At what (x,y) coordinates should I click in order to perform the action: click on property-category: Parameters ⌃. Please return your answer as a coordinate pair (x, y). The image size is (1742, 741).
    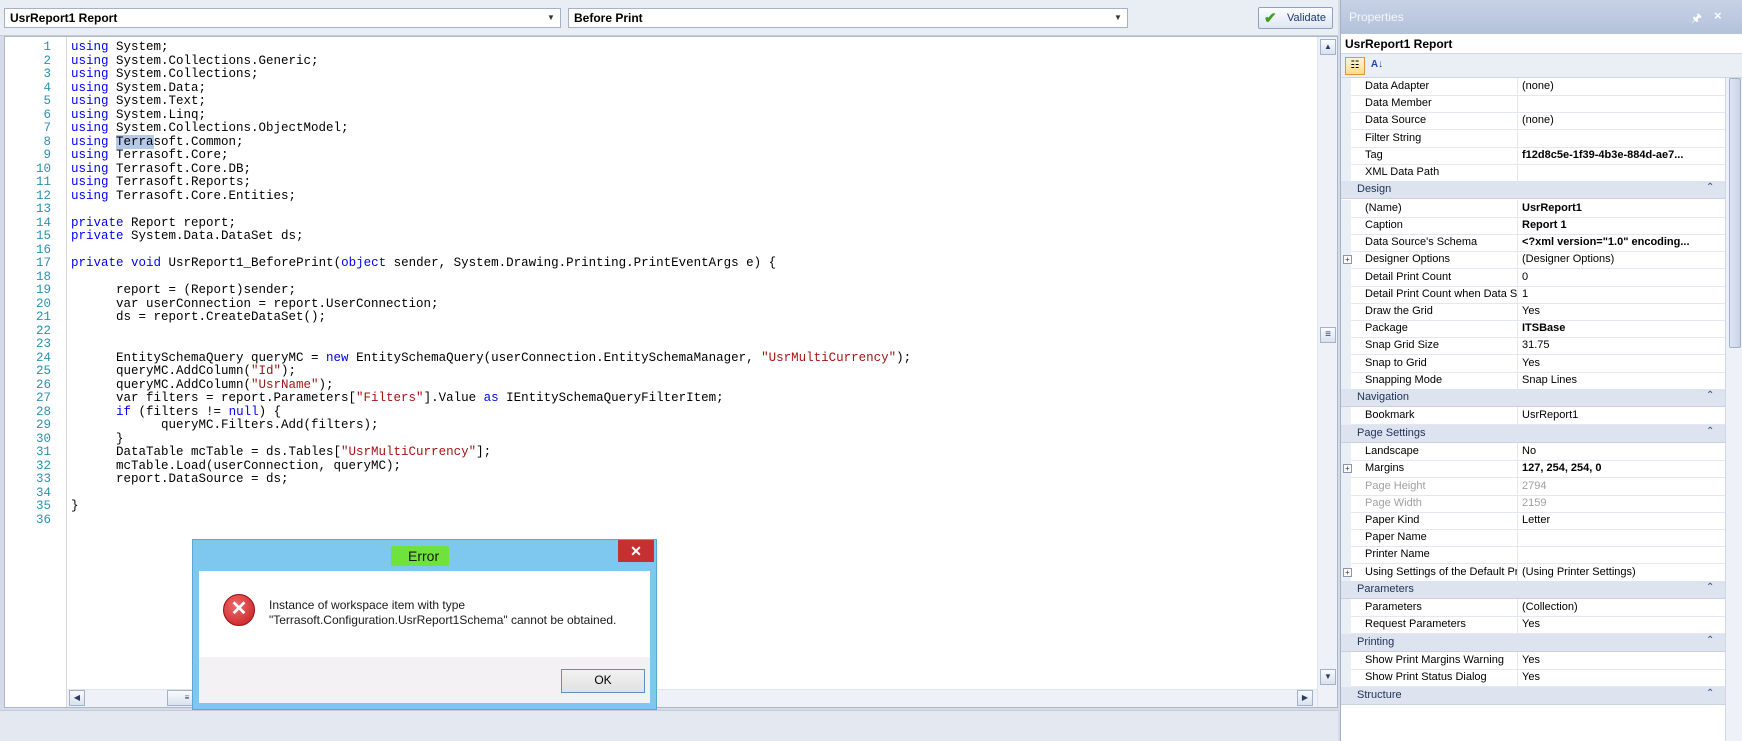
    Looking at the image, I should click on (1533, 589).